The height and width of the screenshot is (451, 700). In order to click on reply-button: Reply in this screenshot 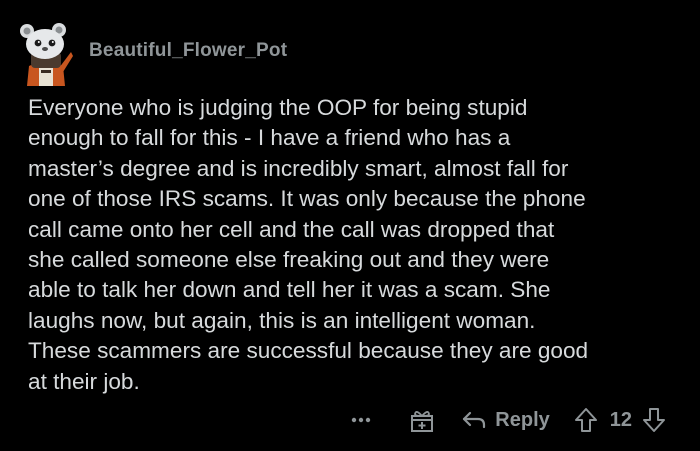, I will do `click(505, 420)`.